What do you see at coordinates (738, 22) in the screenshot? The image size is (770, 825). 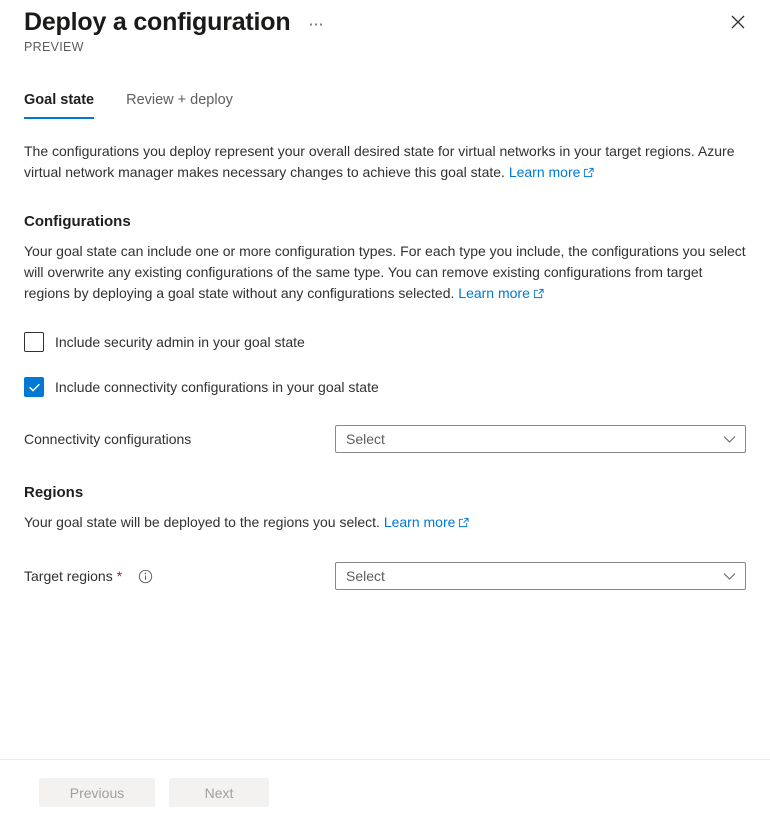 I see `close-icon` at bounding box center [738, 22].